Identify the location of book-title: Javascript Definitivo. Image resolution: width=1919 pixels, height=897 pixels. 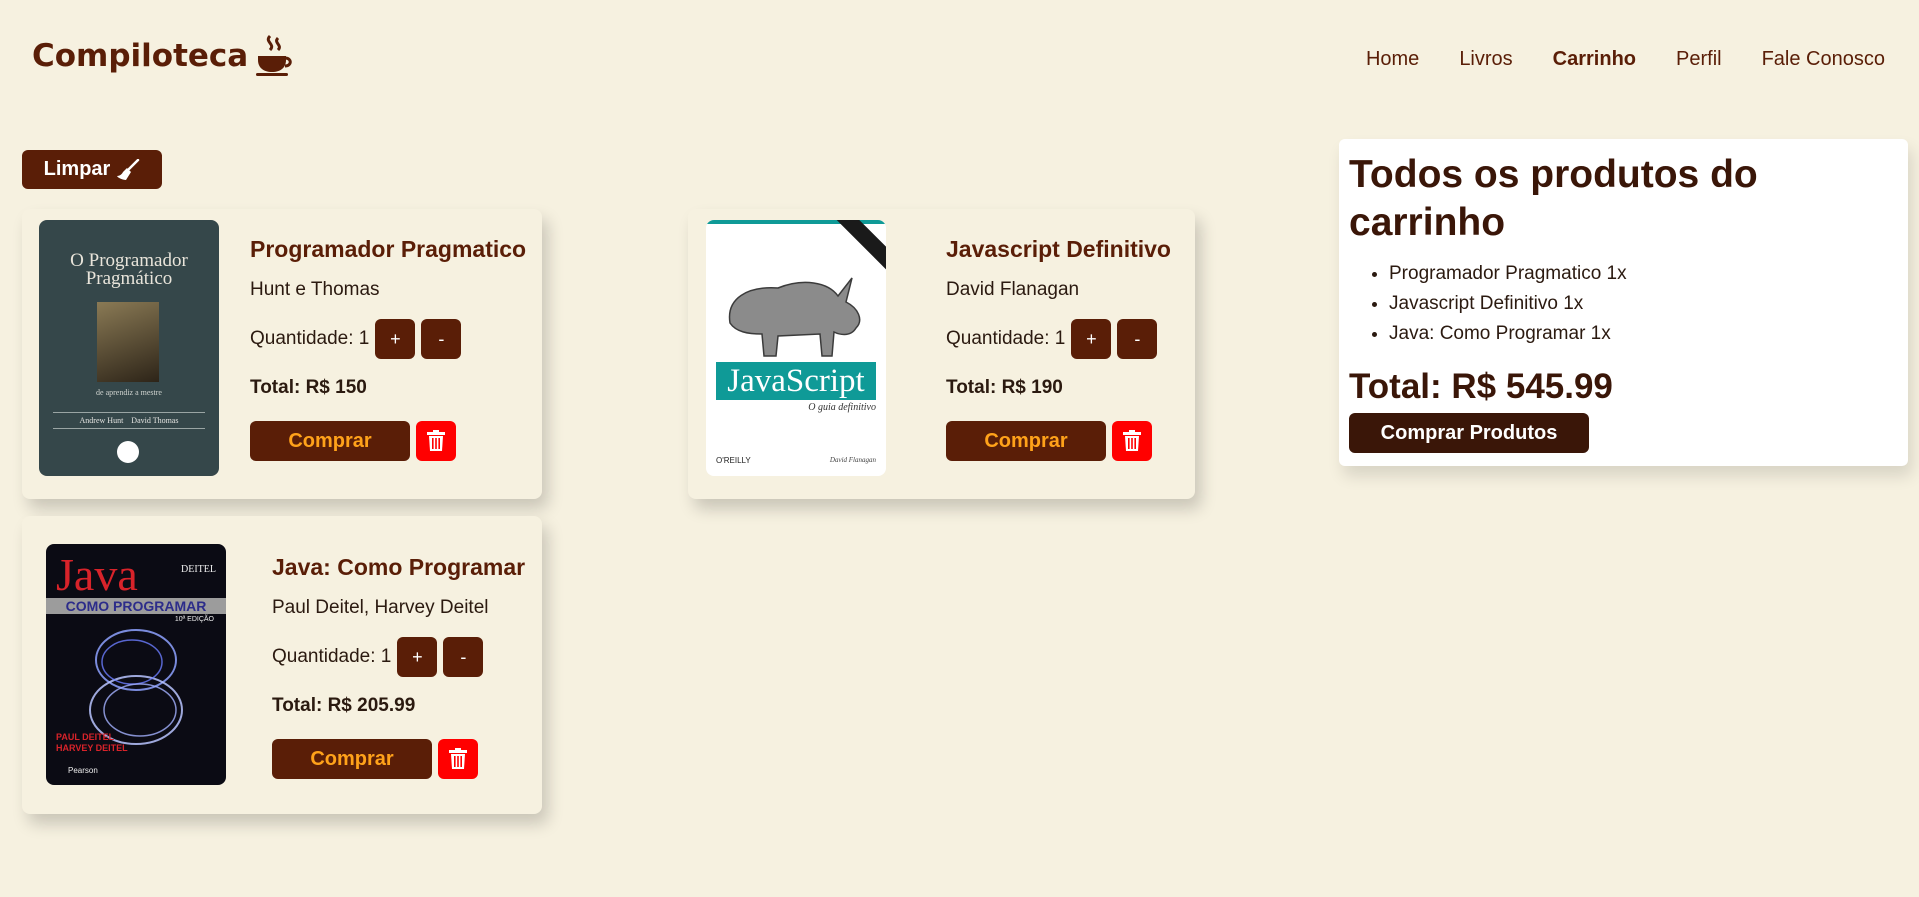
(1058, 249).